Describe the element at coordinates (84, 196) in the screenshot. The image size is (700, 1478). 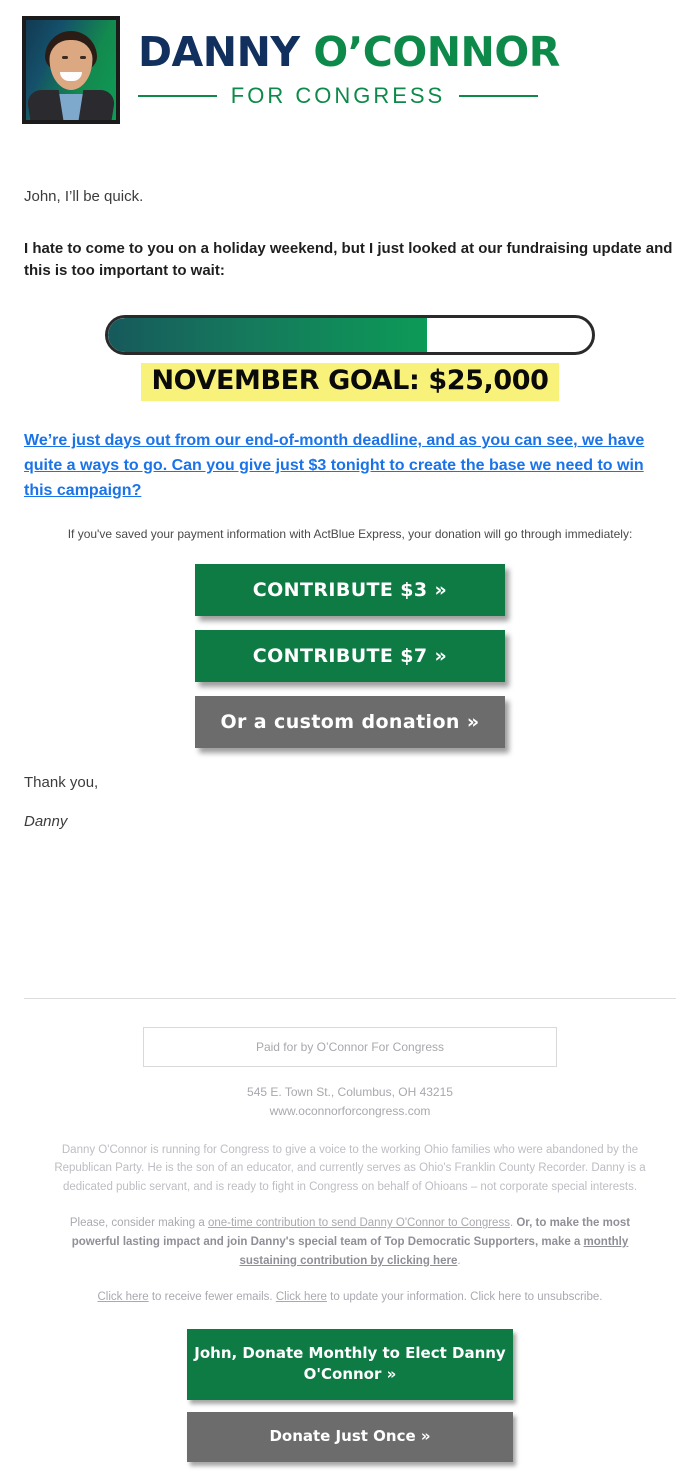
I see `greeting-text: John, I’ll be quick.` at that location.